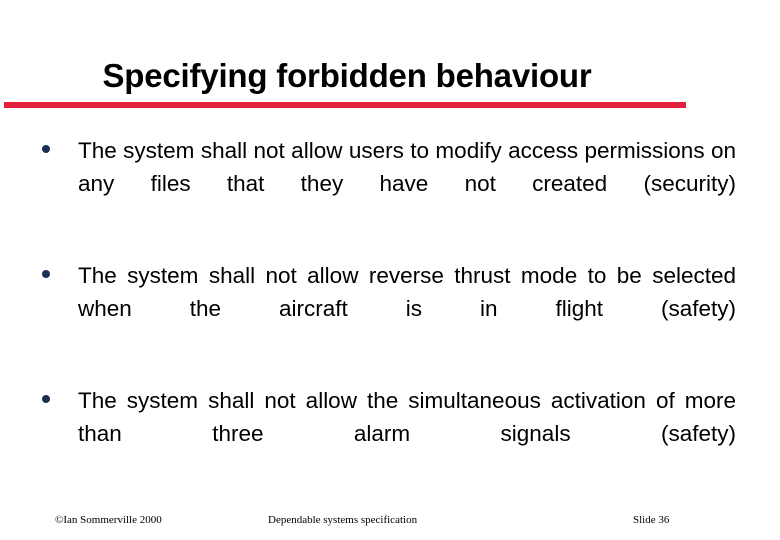  What do you see at coordinates (345, 105) in the screenshot?
I see `title-underline-rule` at bounding box center [345, 105].